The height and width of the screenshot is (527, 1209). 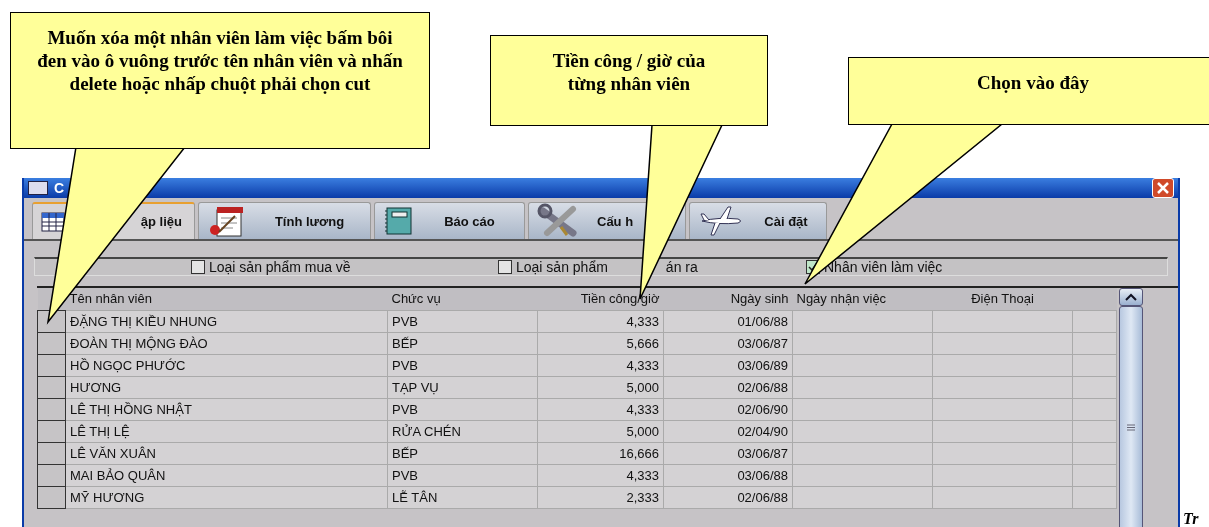 I want to click on window-title: C, so click(x=60, y=188).